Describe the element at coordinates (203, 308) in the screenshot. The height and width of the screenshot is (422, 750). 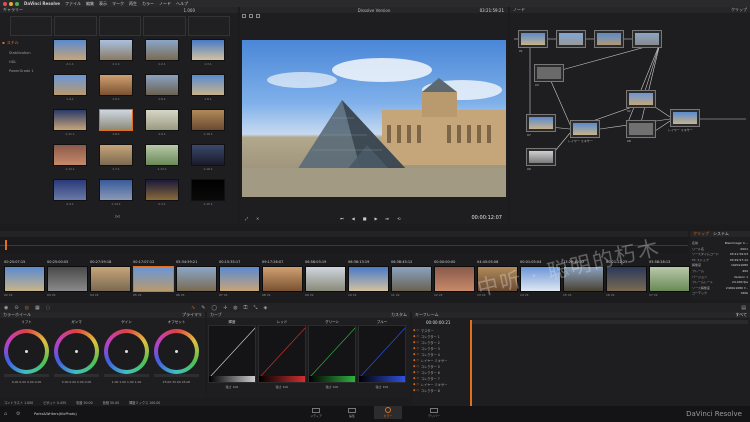
I see `qualifier-icon: ✎` at that location.